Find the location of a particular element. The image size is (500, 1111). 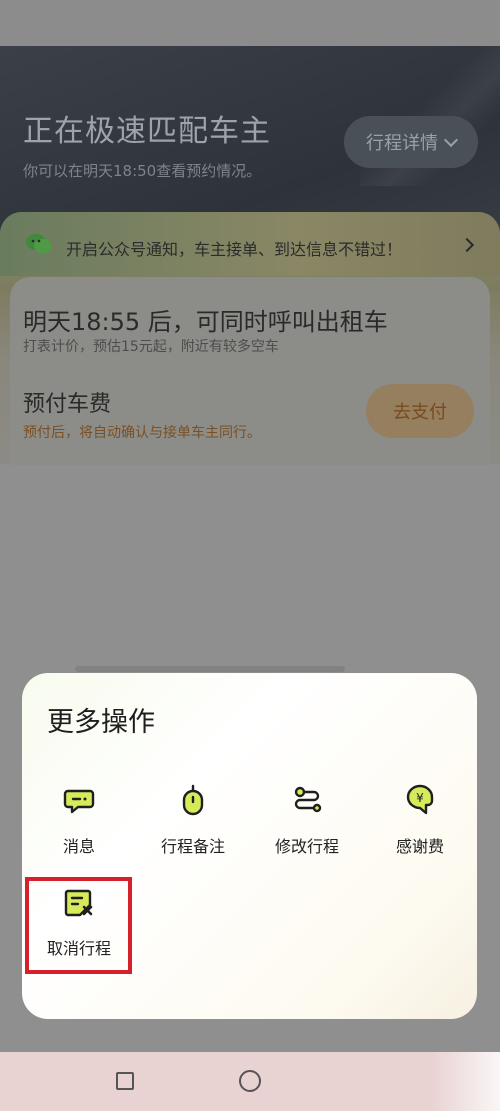

action-thanks-fee: ¥ 感谢费 is located at coordinates (420, 820).